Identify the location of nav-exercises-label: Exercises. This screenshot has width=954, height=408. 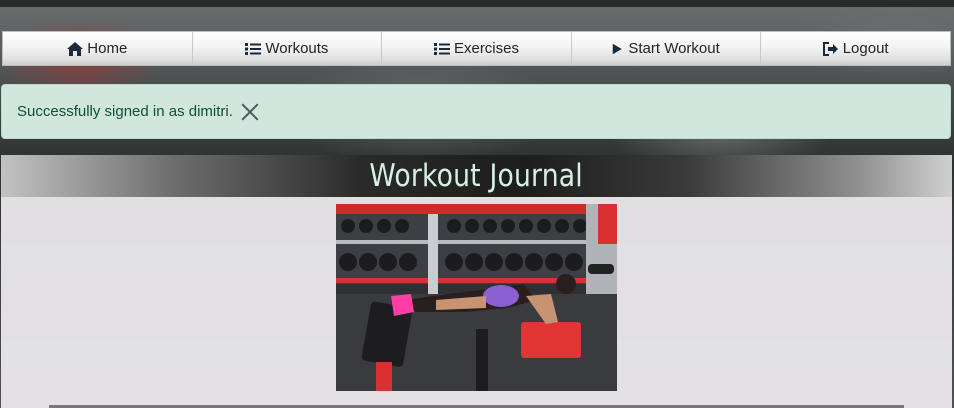
(486, 48).